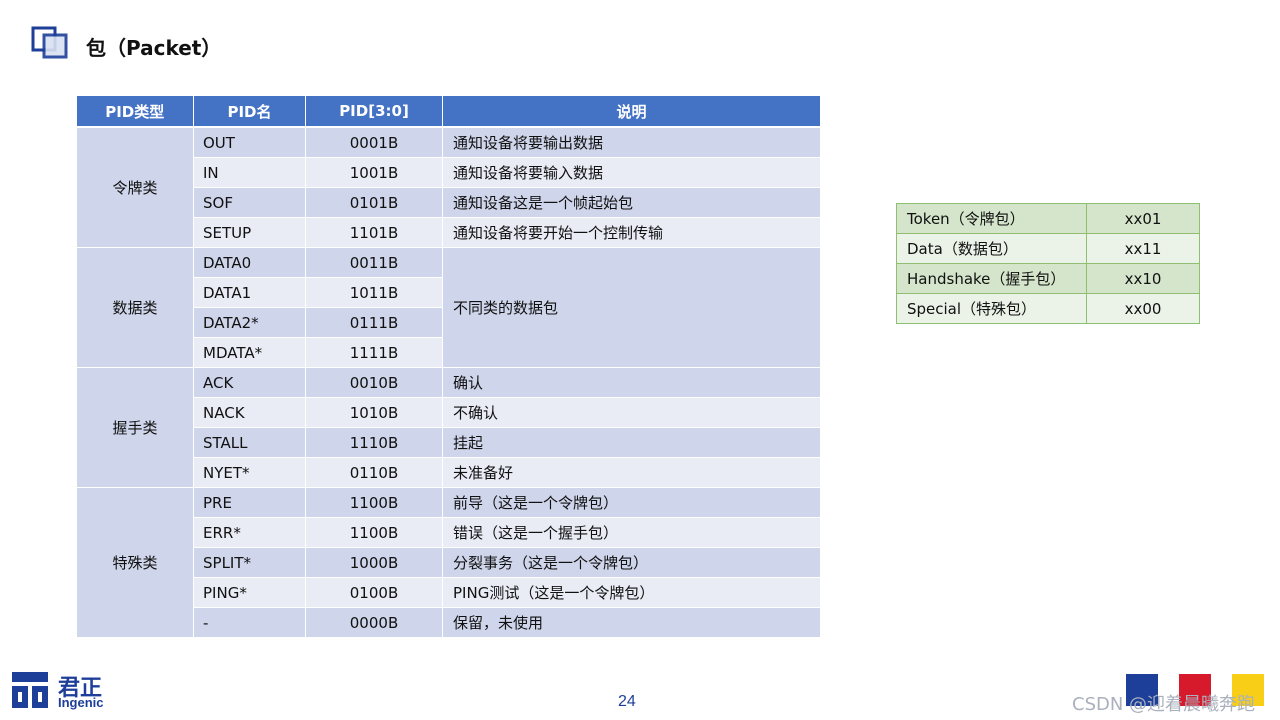  I want to click on table-row: Token（令牌包） xx01, so click(1048, 218).